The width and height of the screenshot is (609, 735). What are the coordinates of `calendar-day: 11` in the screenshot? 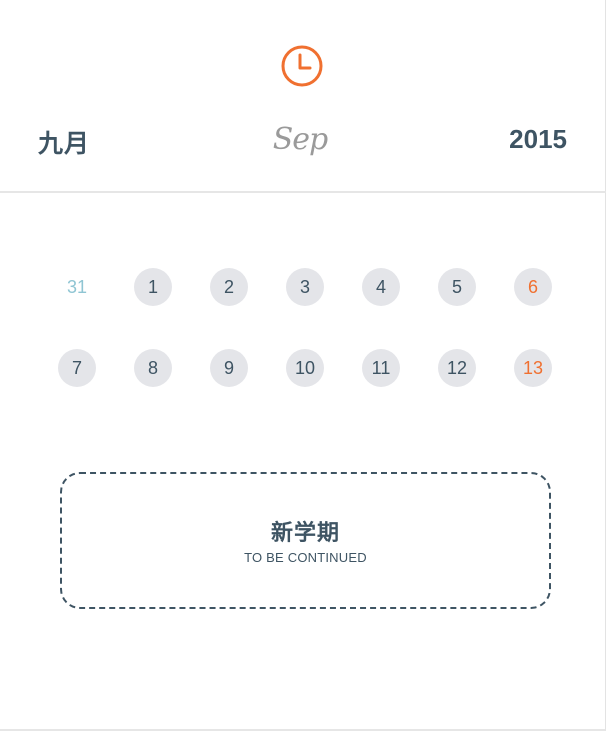 It's located at (381, 368).